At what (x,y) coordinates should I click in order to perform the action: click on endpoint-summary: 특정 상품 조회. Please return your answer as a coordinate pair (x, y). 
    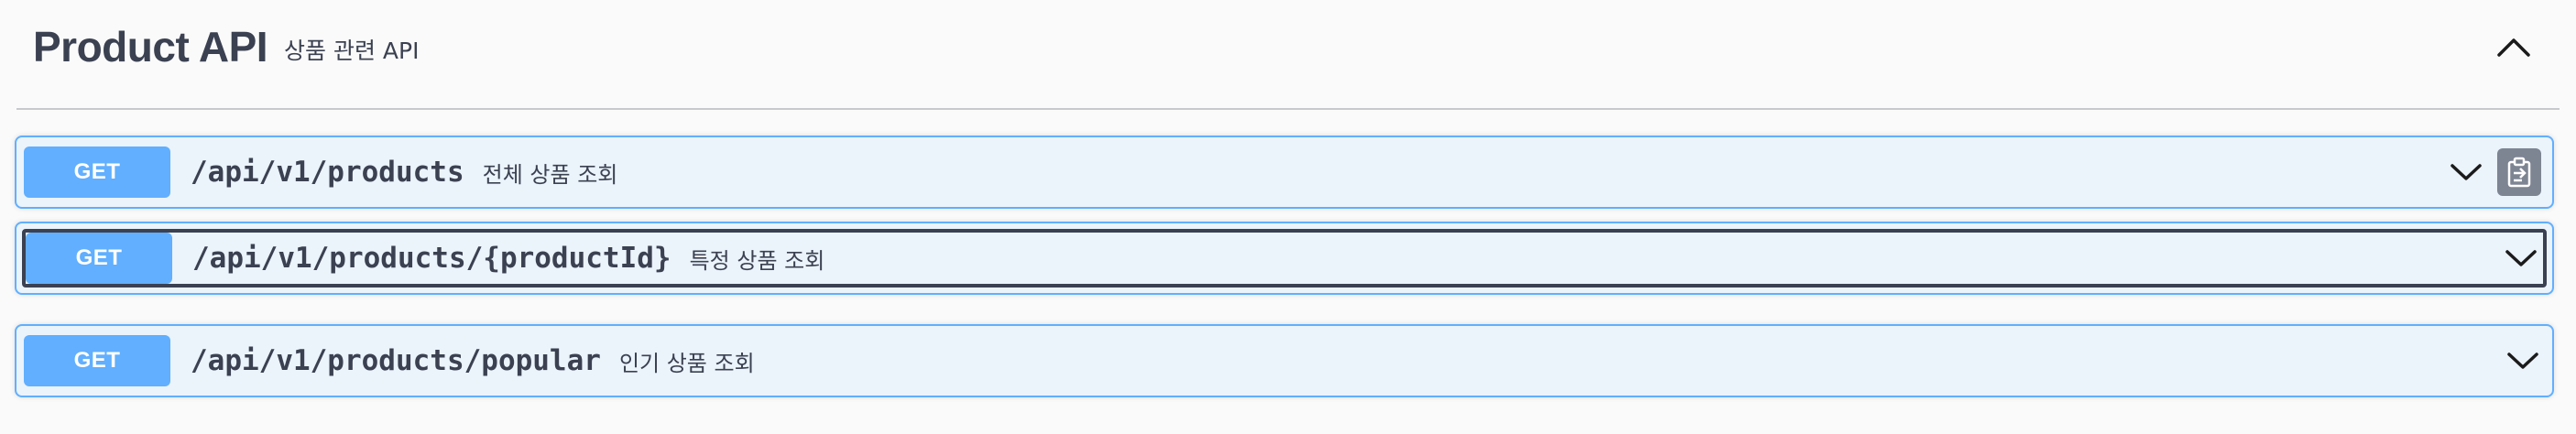
    Looking at the image, I should click on (757, 260).